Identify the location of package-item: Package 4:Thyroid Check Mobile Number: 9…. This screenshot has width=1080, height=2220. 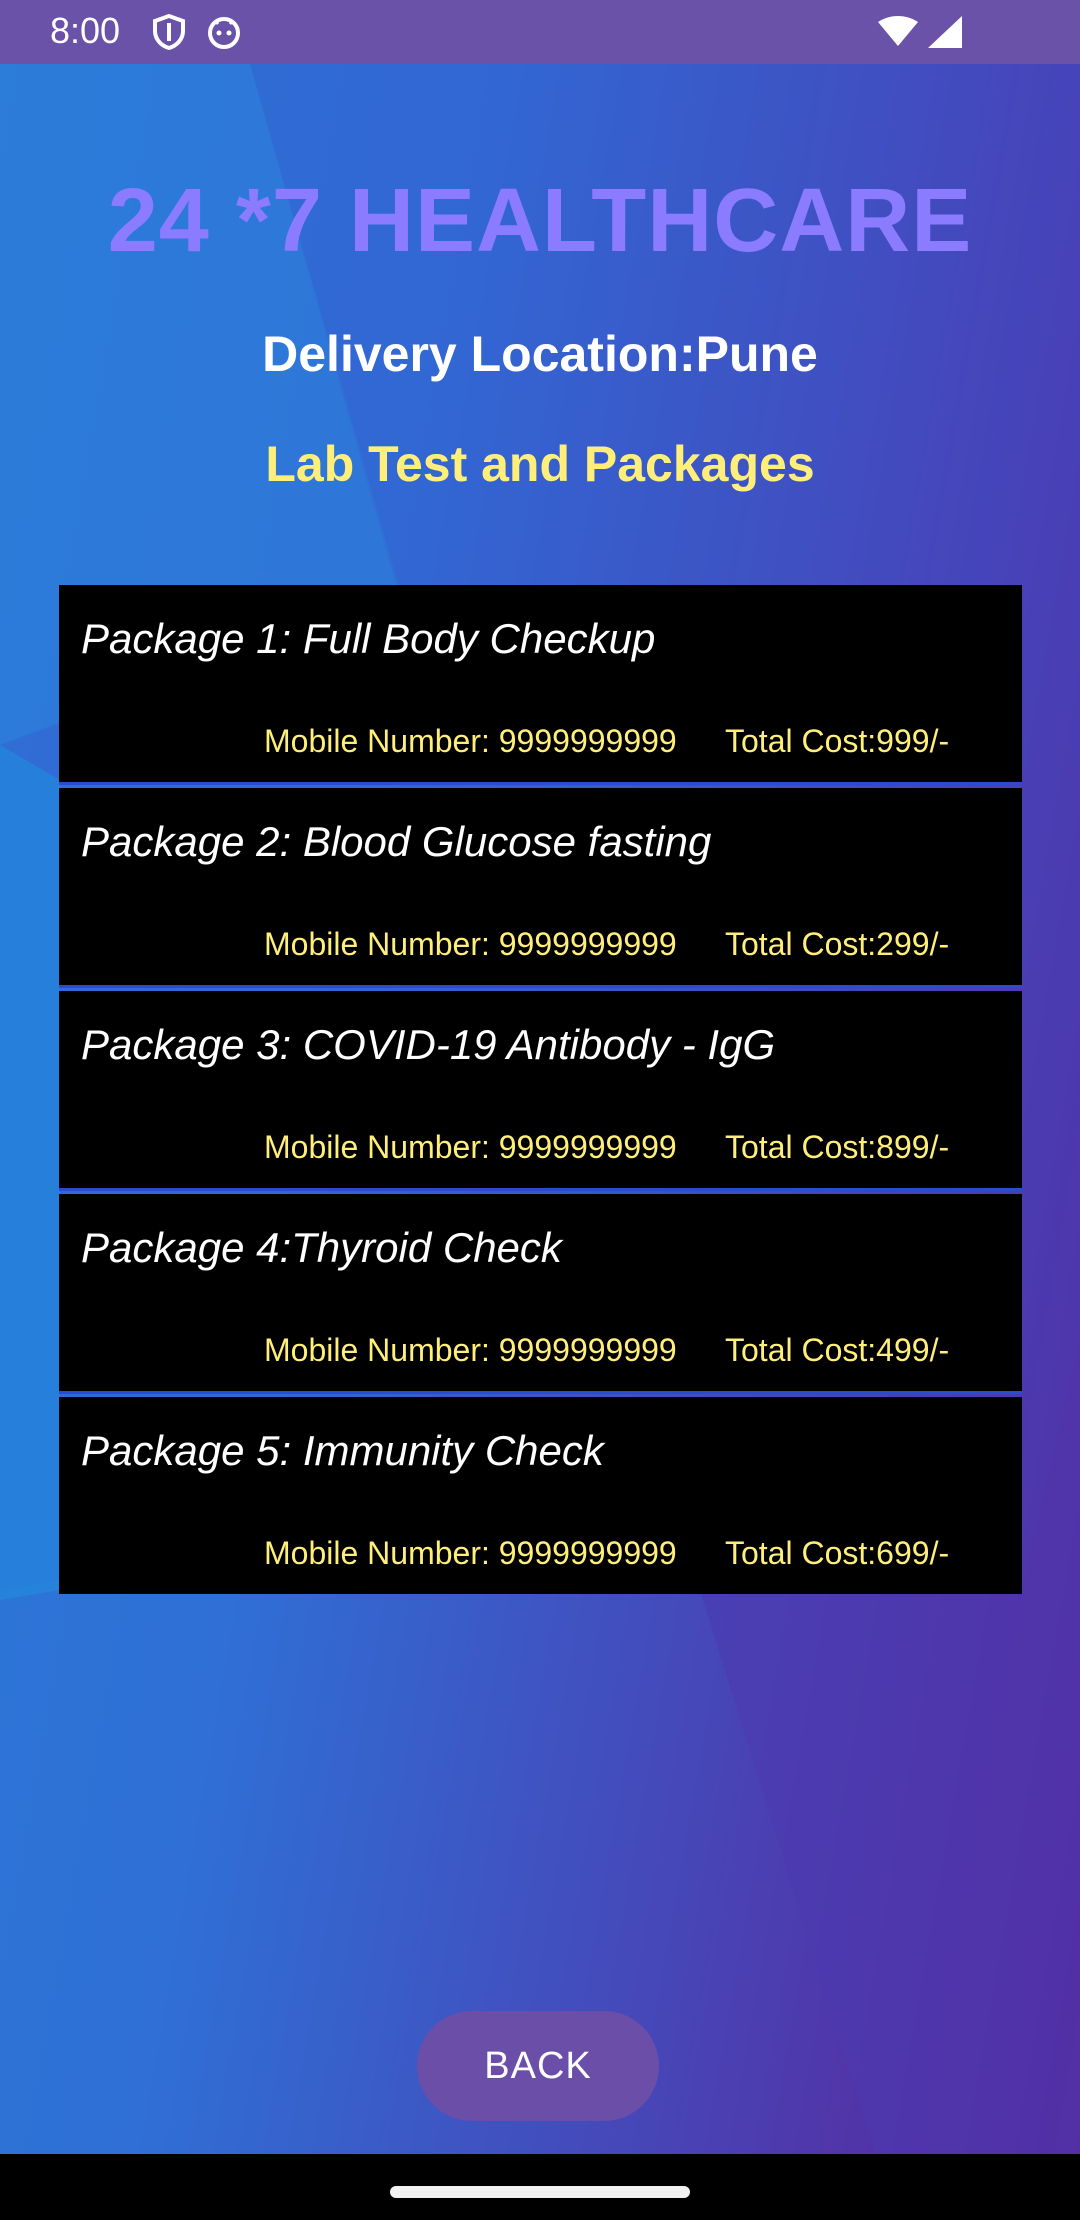
(540, 1294).